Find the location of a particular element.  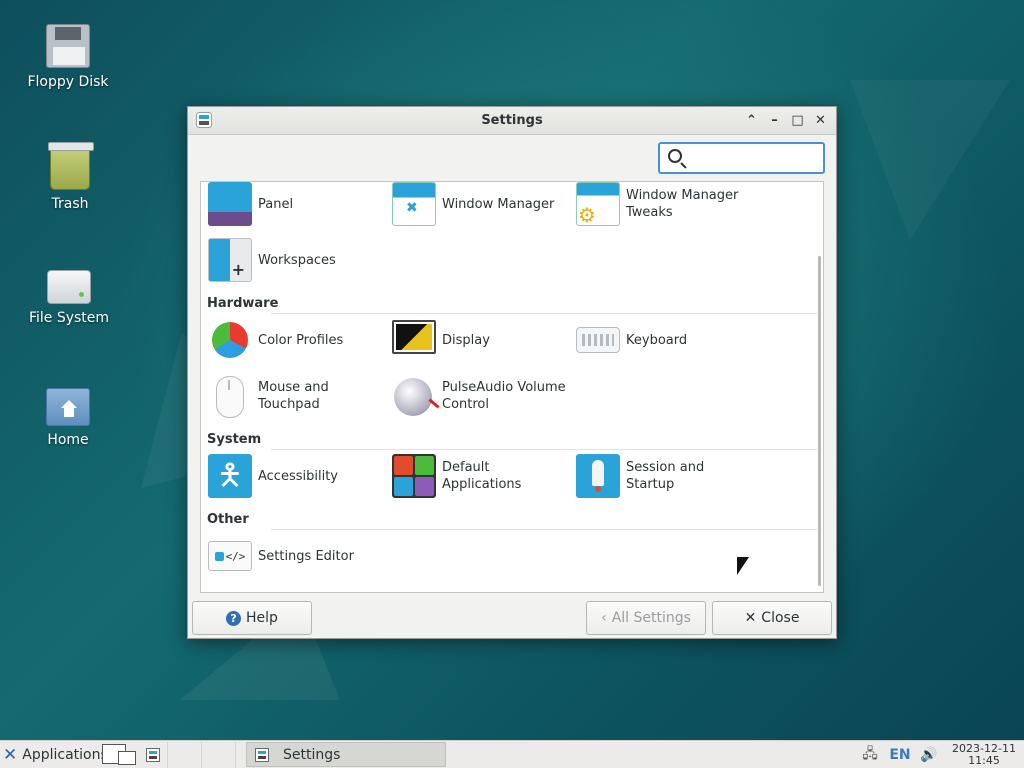

maximize-icon: □ is located at coordinates (797, 120).